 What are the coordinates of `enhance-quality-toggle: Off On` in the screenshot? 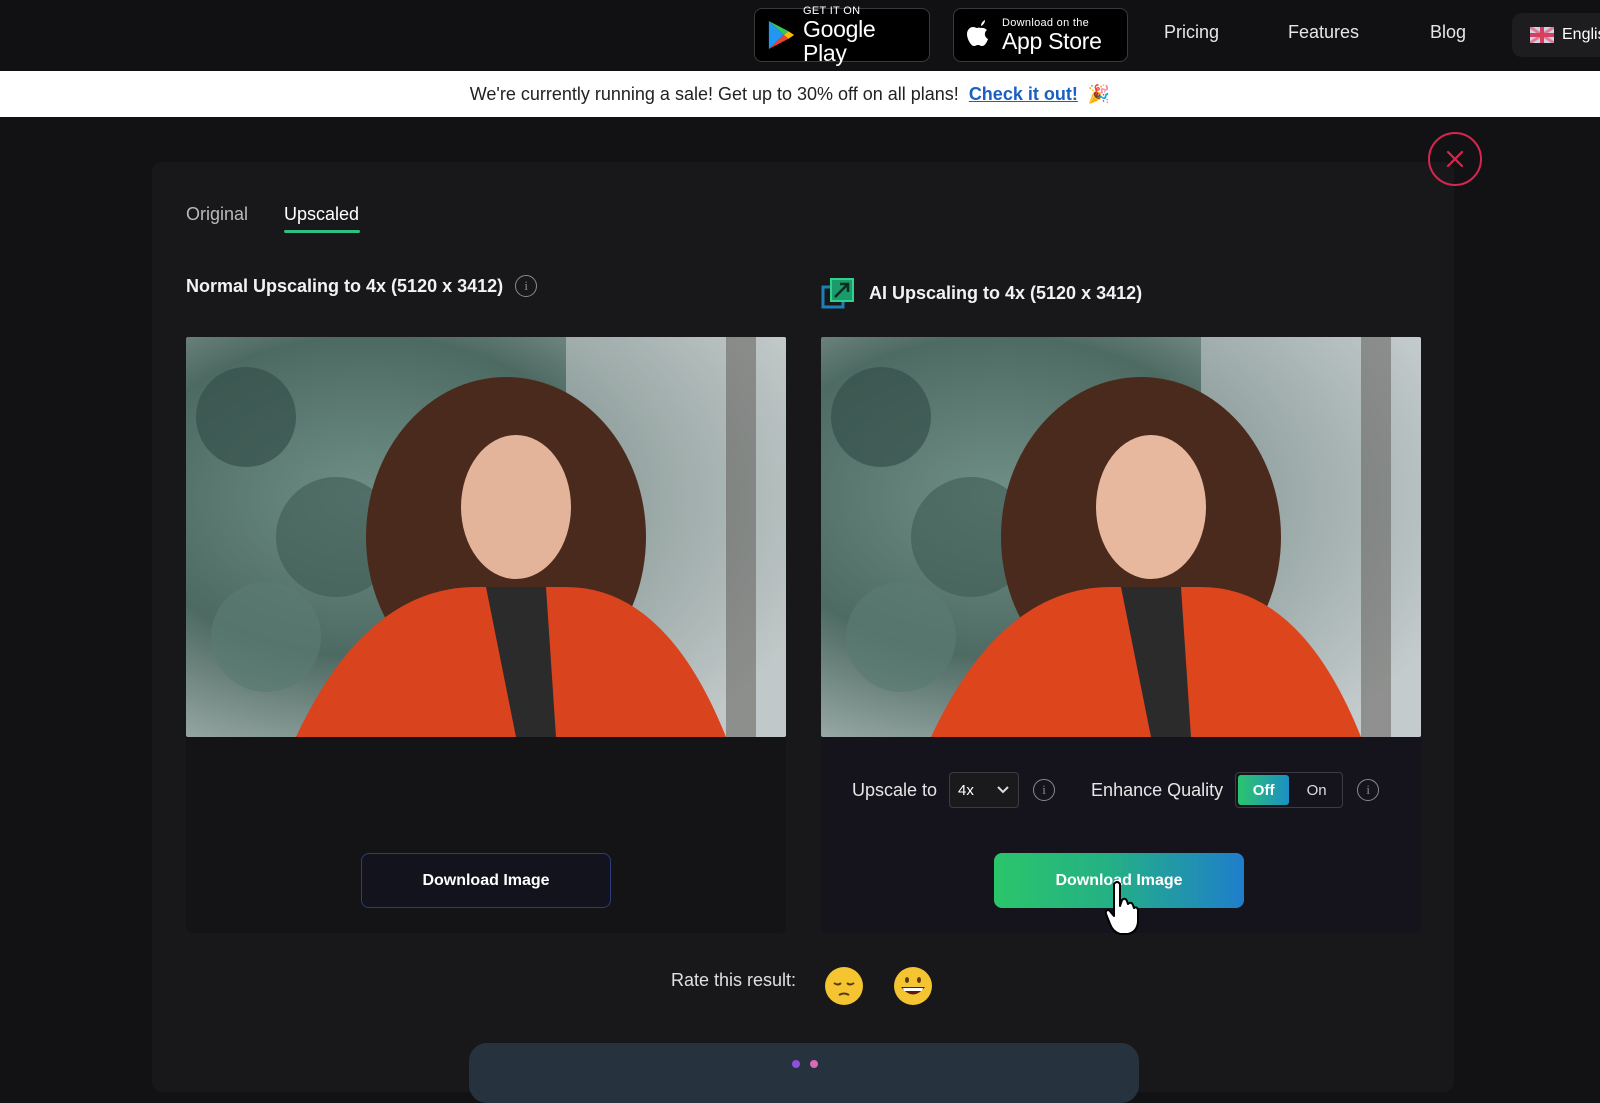 It's located at (1289, 790).